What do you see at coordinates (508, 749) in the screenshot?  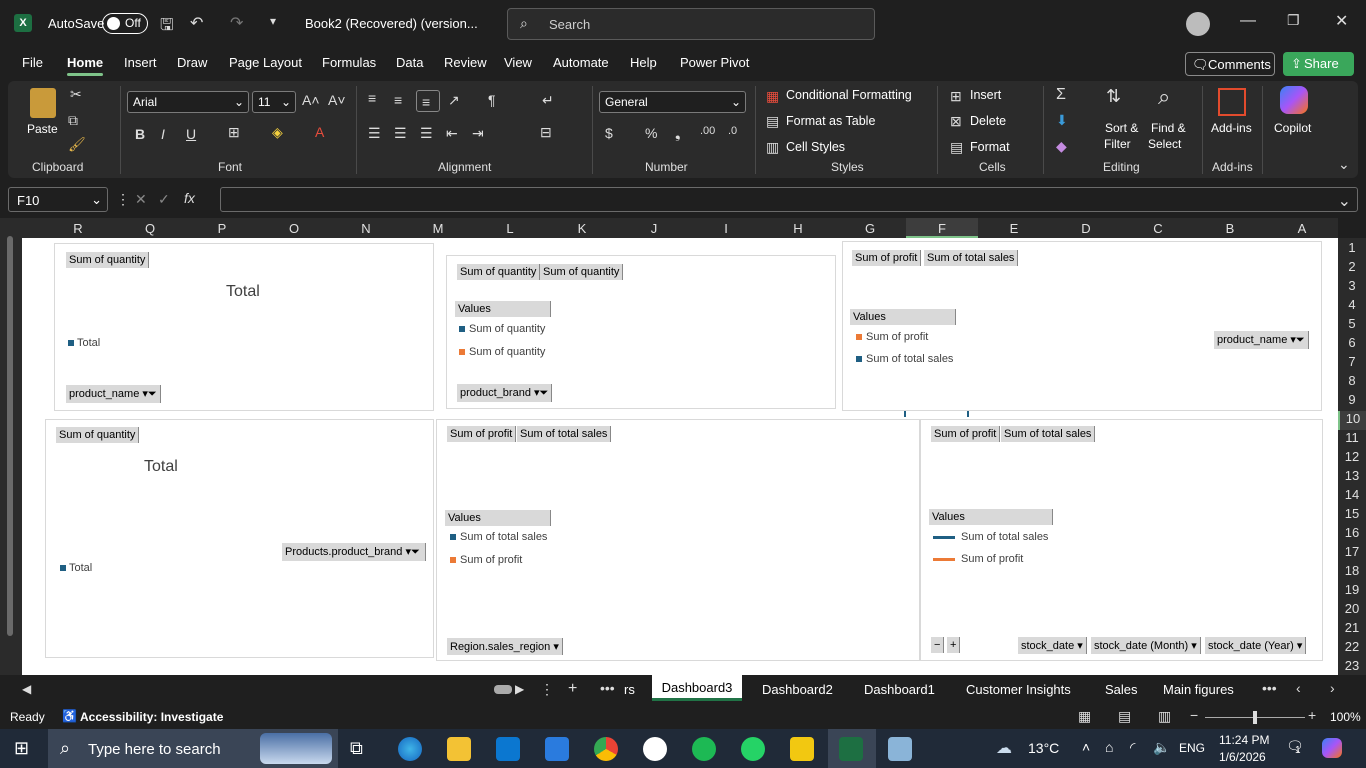 I see `store-icon` at bounding box center [508, 749].